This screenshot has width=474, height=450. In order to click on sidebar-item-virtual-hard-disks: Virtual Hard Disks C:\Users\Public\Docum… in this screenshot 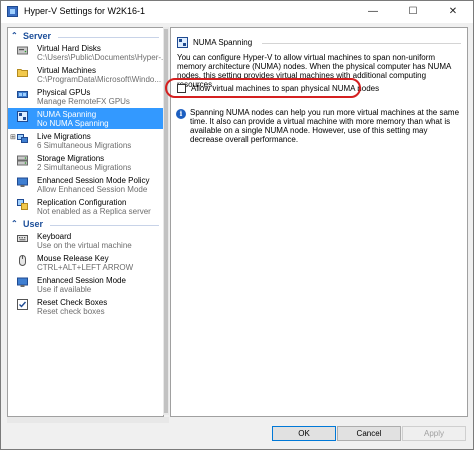, I will do `click(85, 52)`.